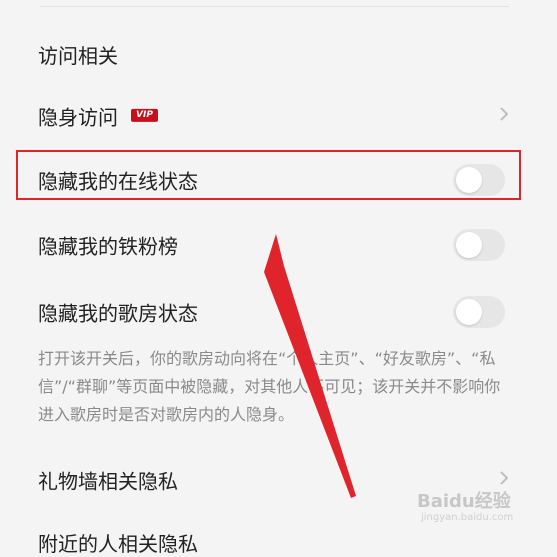 Image resolution: width=557 pixels, height=557 pixels. I want to click on watermark-subtext: jingyan.baidu.com, so click(467, 517).